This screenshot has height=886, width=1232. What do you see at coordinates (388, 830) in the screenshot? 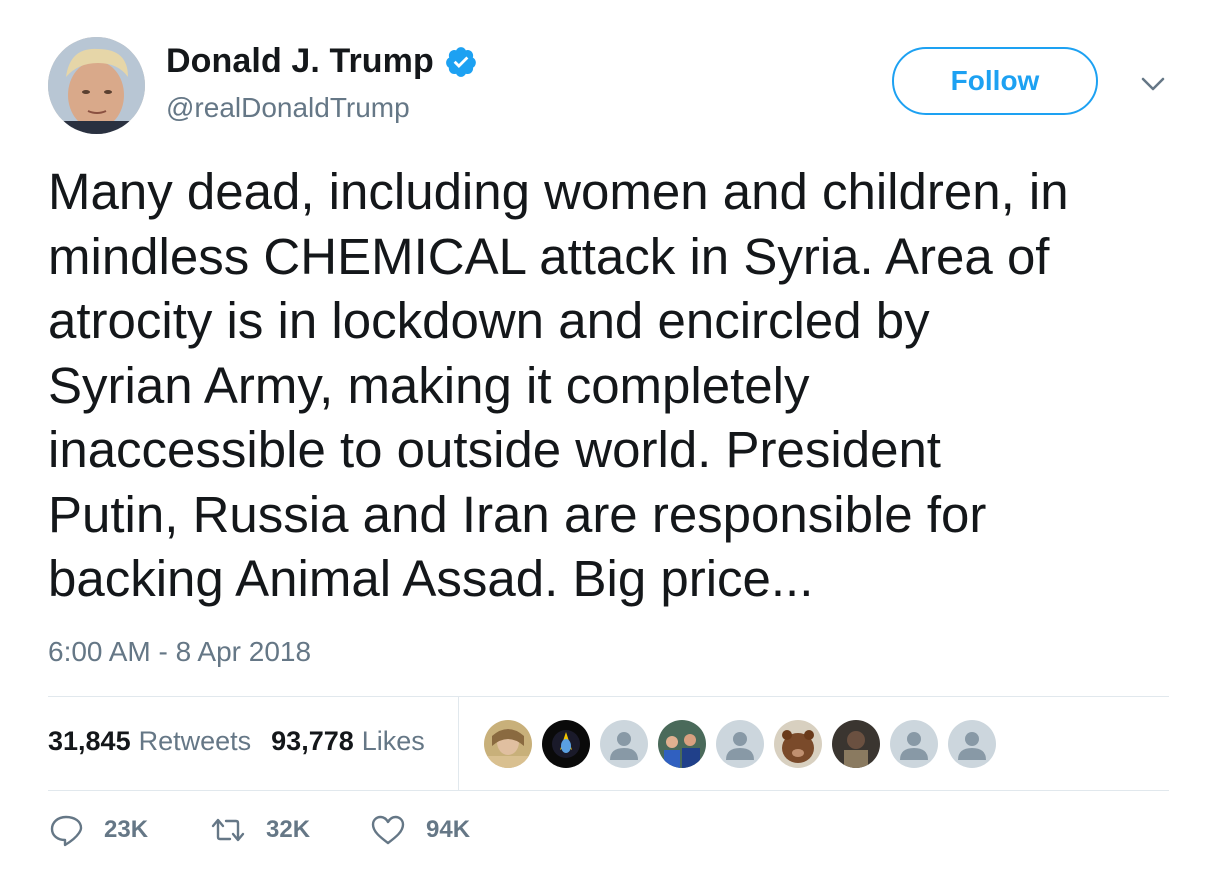
I see `heart-icon` at bounding box center [388, 830].